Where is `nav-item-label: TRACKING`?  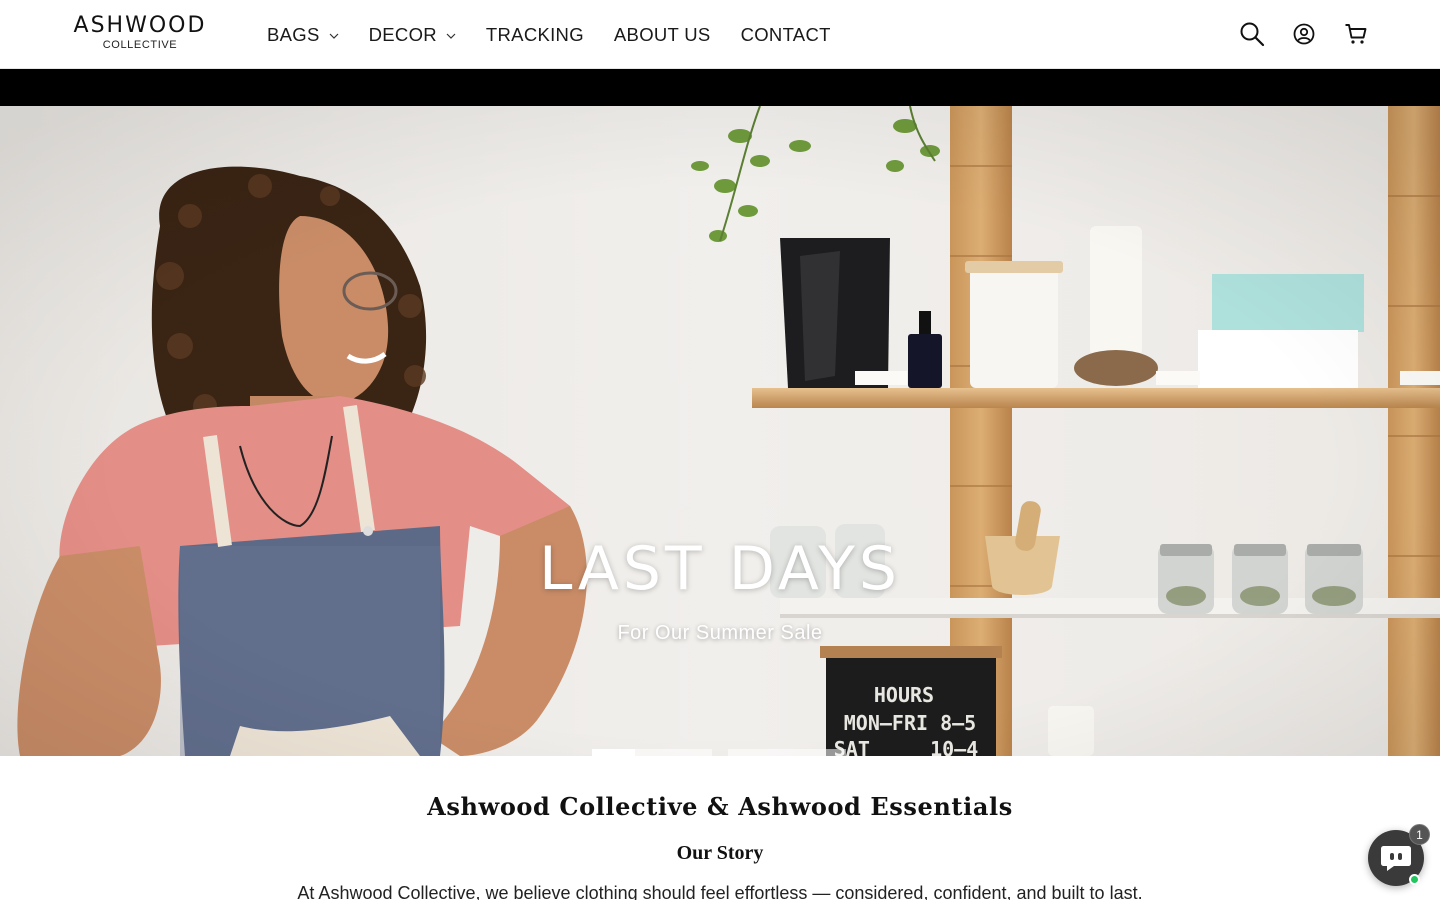 nav-item-label: TRACKING is located at coordinates (534, 34).